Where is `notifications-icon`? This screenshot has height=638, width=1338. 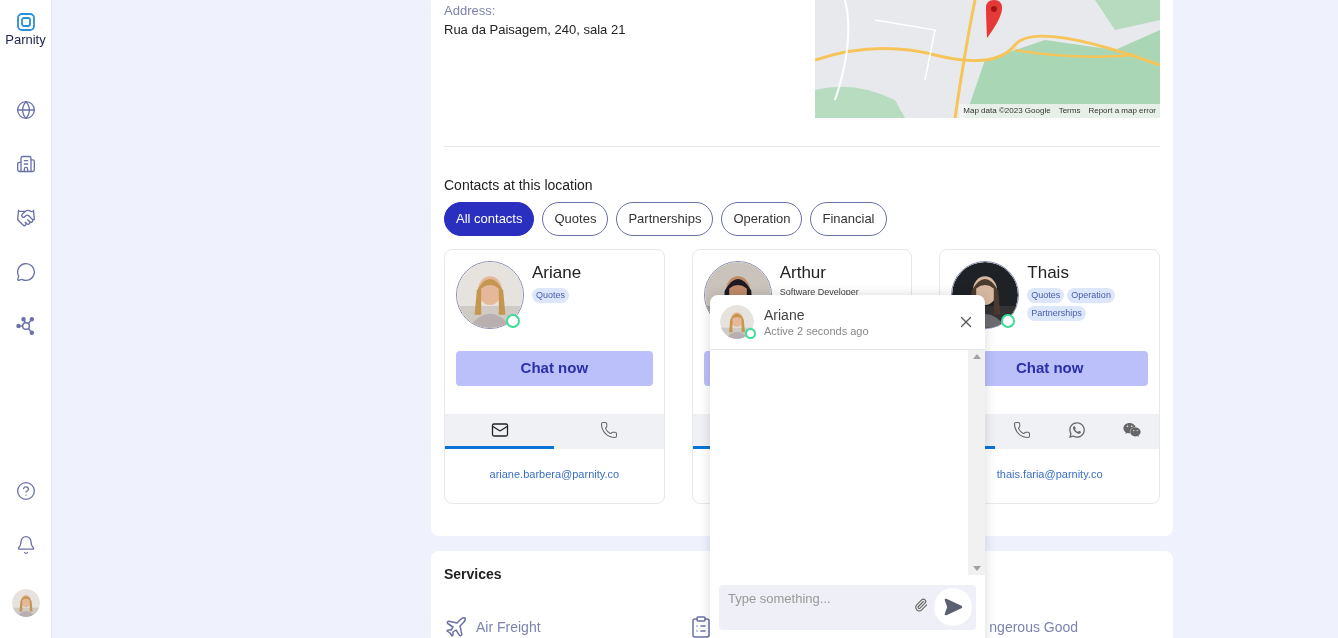 notifications-icon is located at coordinates (25, 545).